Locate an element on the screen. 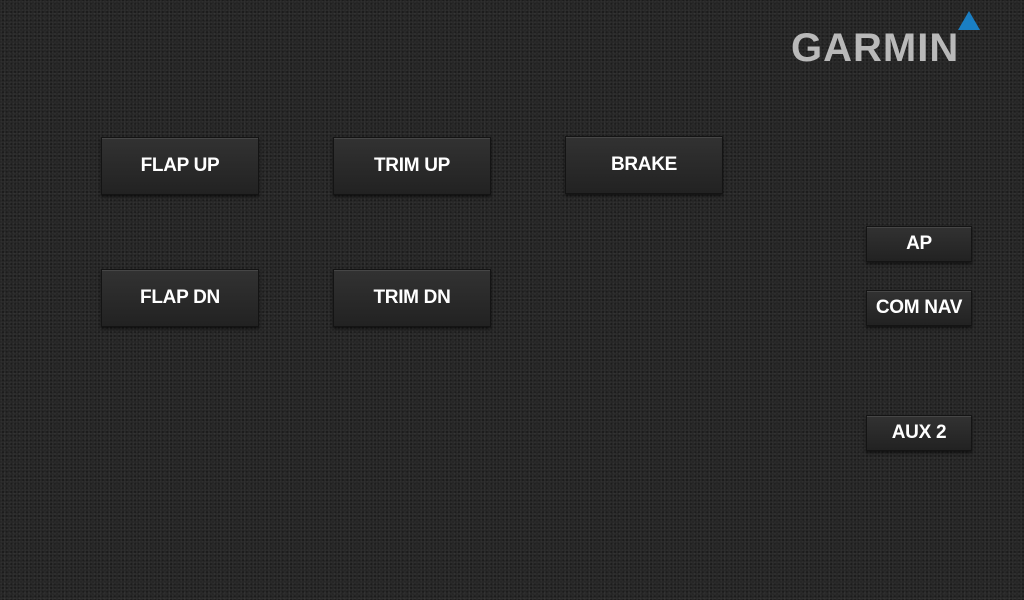  aux-2-button: AUX 2 is located at coordinates (919, 433).